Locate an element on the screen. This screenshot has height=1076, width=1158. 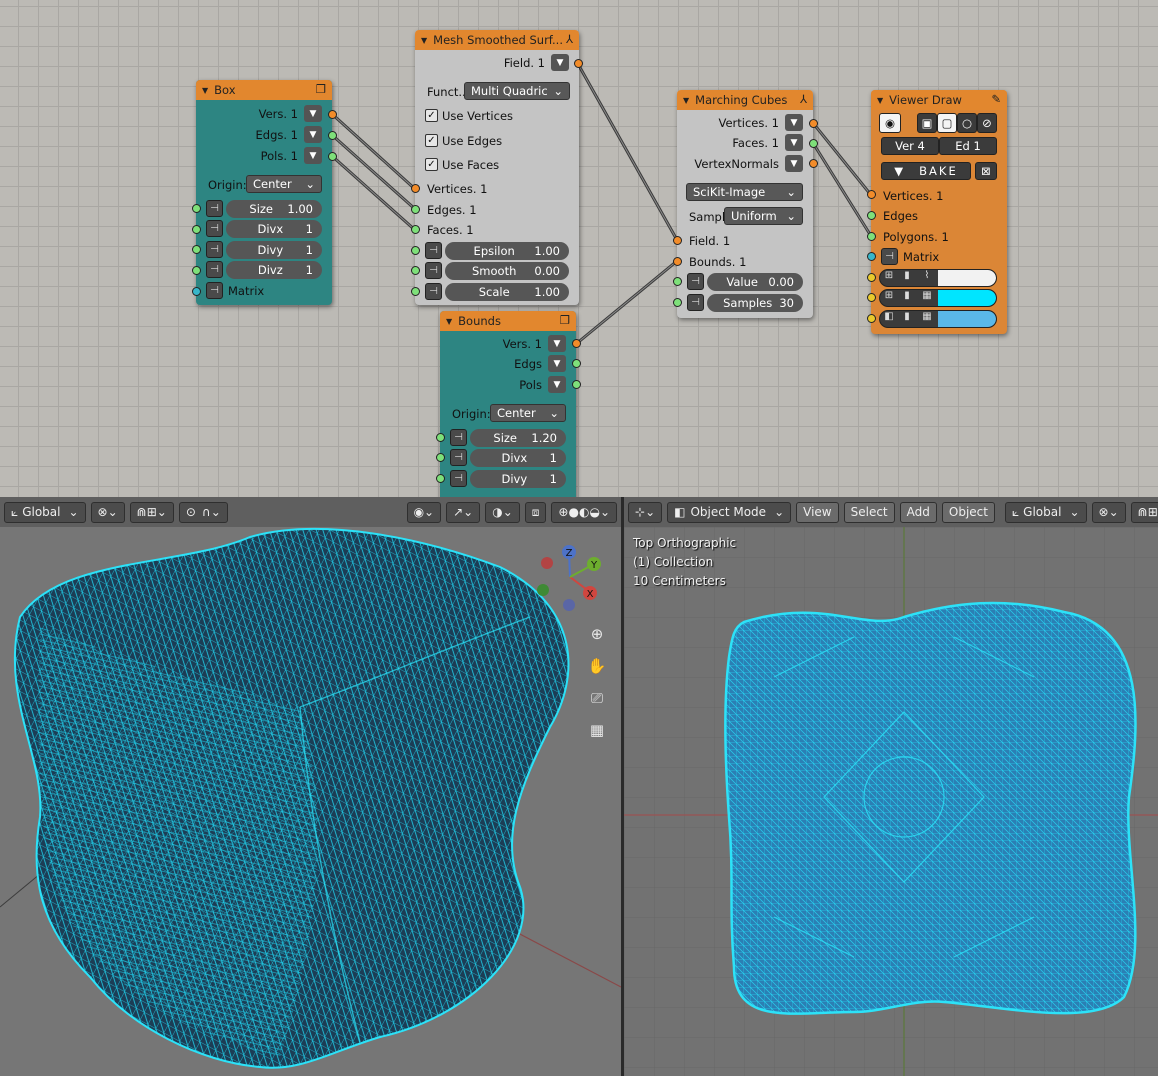
hand-pan-icon: ✋ is located at coordinates (597, 666).